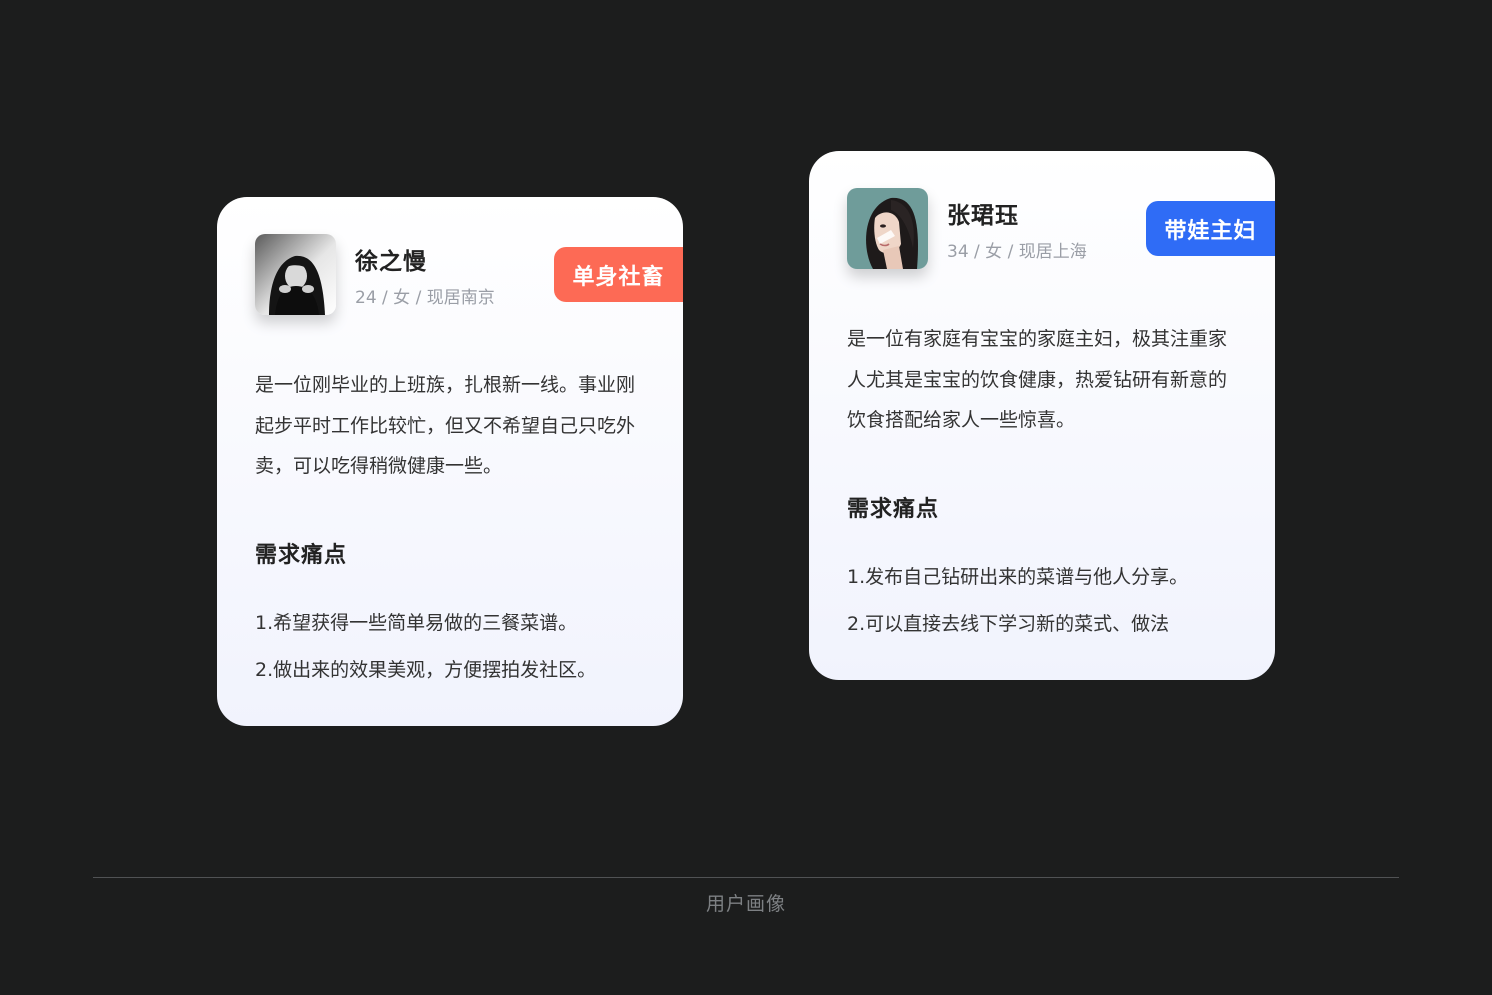 The height and width of the screenshot is (995, 1492). I want to click on footer-caption: 用户画像, so click(745, 904).